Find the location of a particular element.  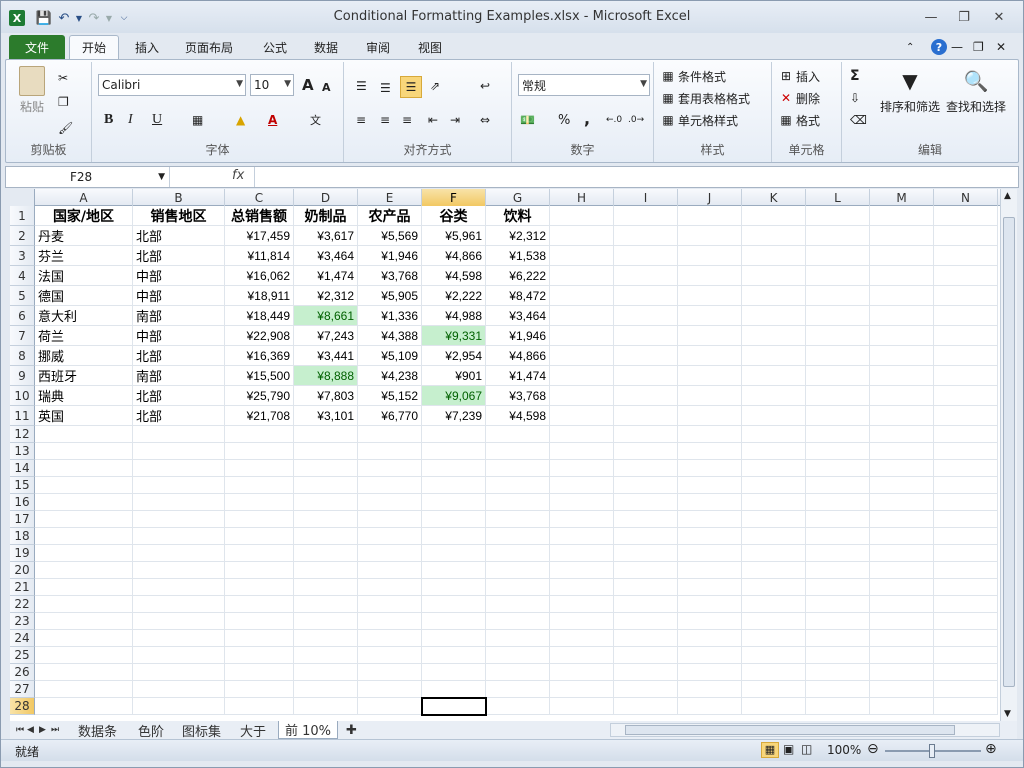

cell-l19 is located at coordinates (838, 553).